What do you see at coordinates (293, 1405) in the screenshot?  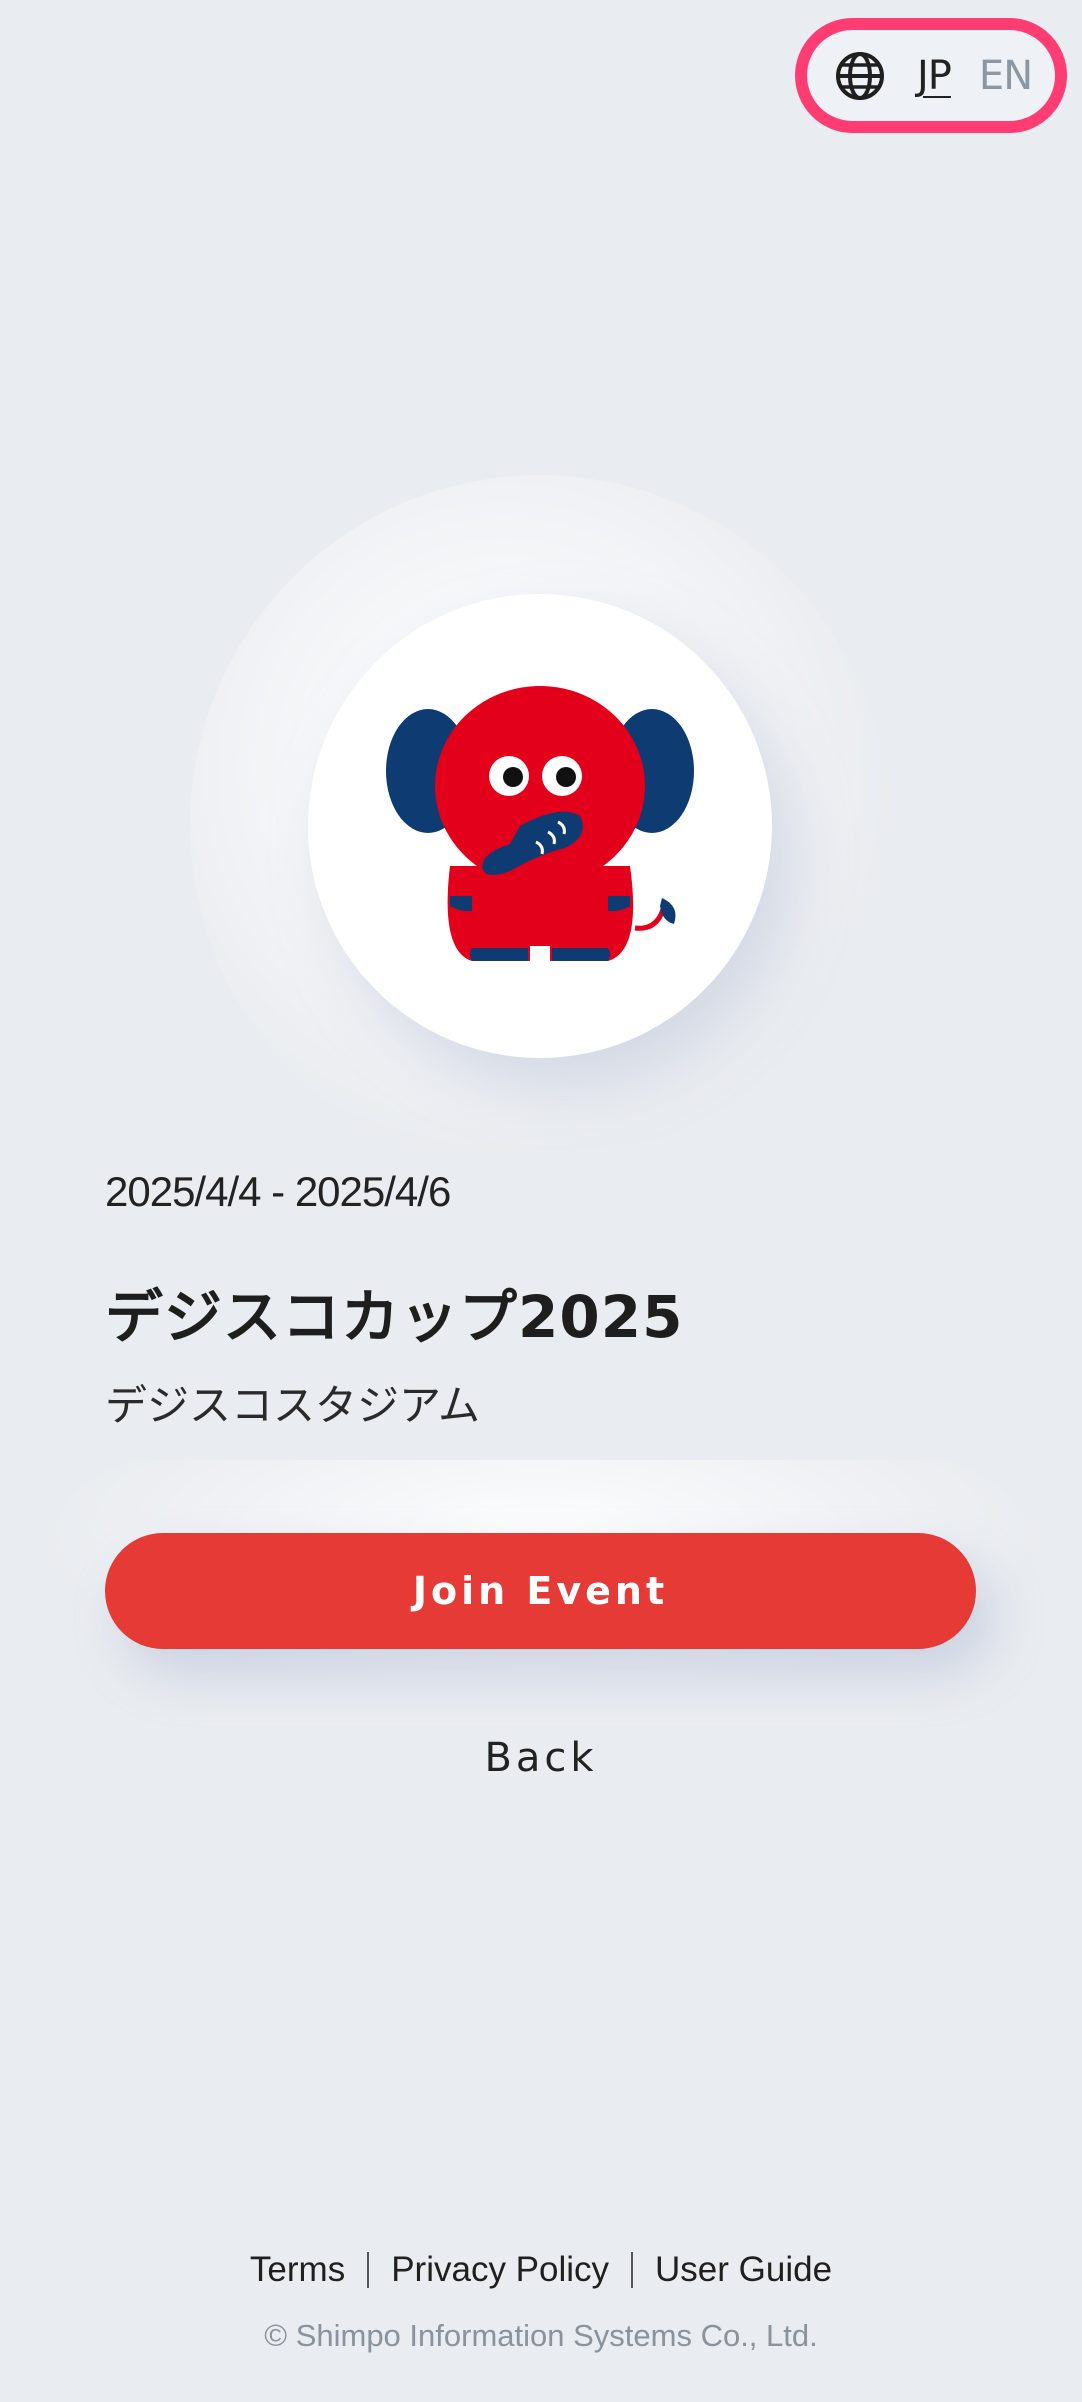 I see `event-venue: デジスコスタジアム` at bounding box center [293, 1405].